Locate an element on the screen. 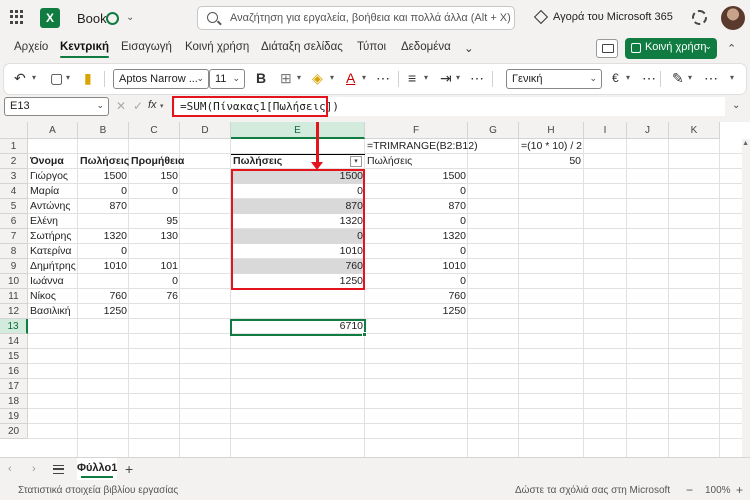  cell-c9: 101 is located at coordinates (154, 266).